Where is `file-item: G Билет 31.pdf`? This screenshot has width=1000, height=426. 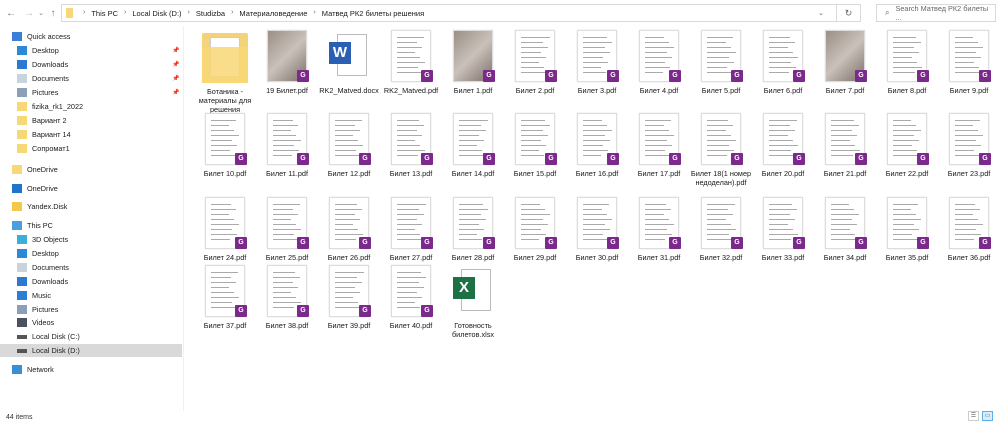 file-item: G Билет 31.pdf is located at coordinates (659, 229).